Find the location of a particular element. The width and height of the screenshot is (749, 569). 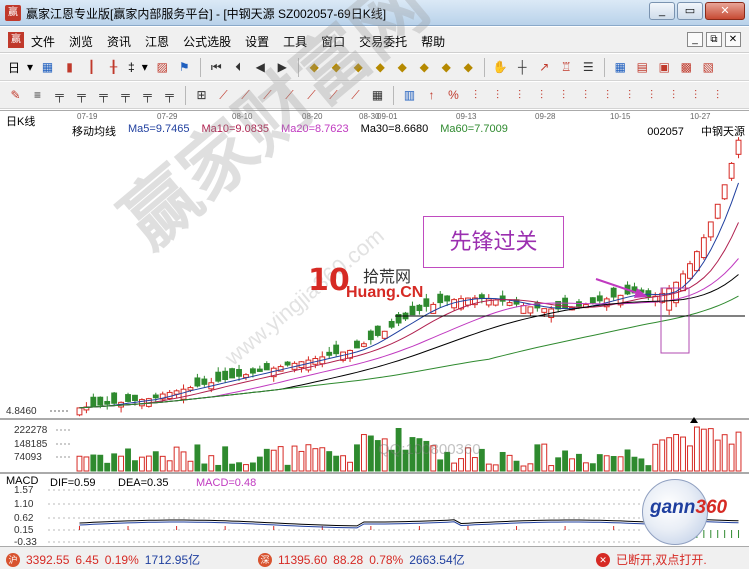

stats-icon: ▥ is located at coordinates (409, 95).